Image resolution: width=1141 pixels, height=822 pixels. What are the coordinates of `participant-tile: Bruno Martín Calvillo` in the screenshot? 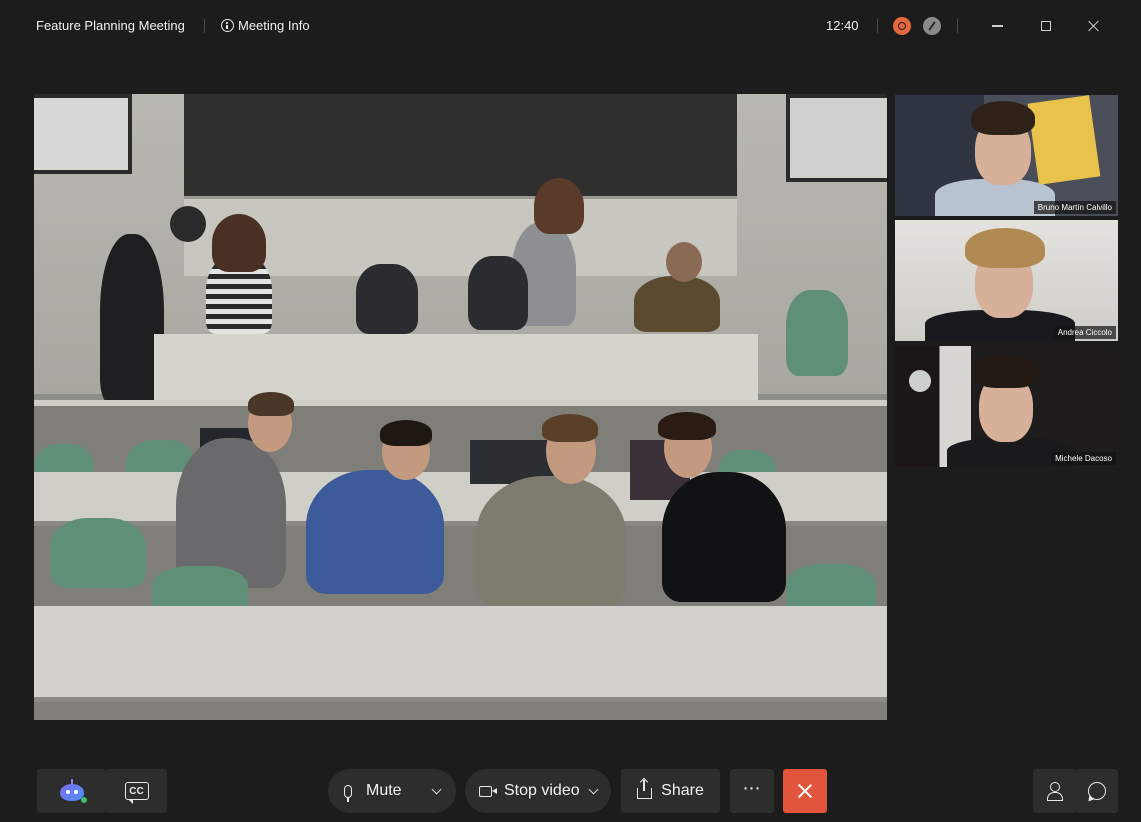 It's located at (1006, 155).